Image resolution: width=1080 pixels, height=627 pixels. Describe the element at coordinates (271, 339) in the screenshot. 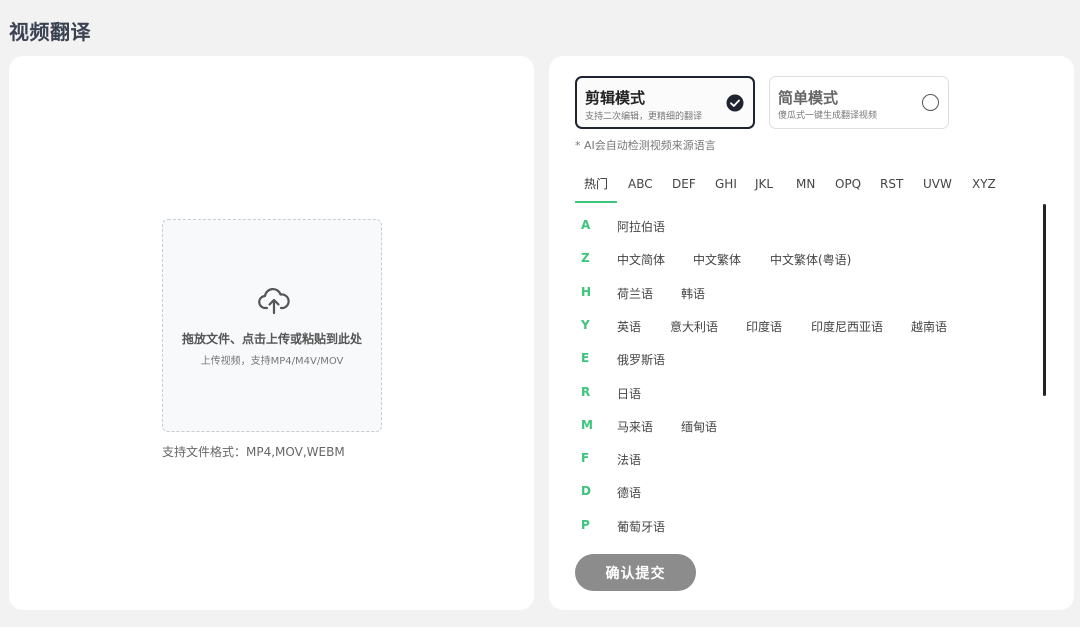

I see `dropzone-title: 拖放文件、点击上传或粘贴到此处` at that location.